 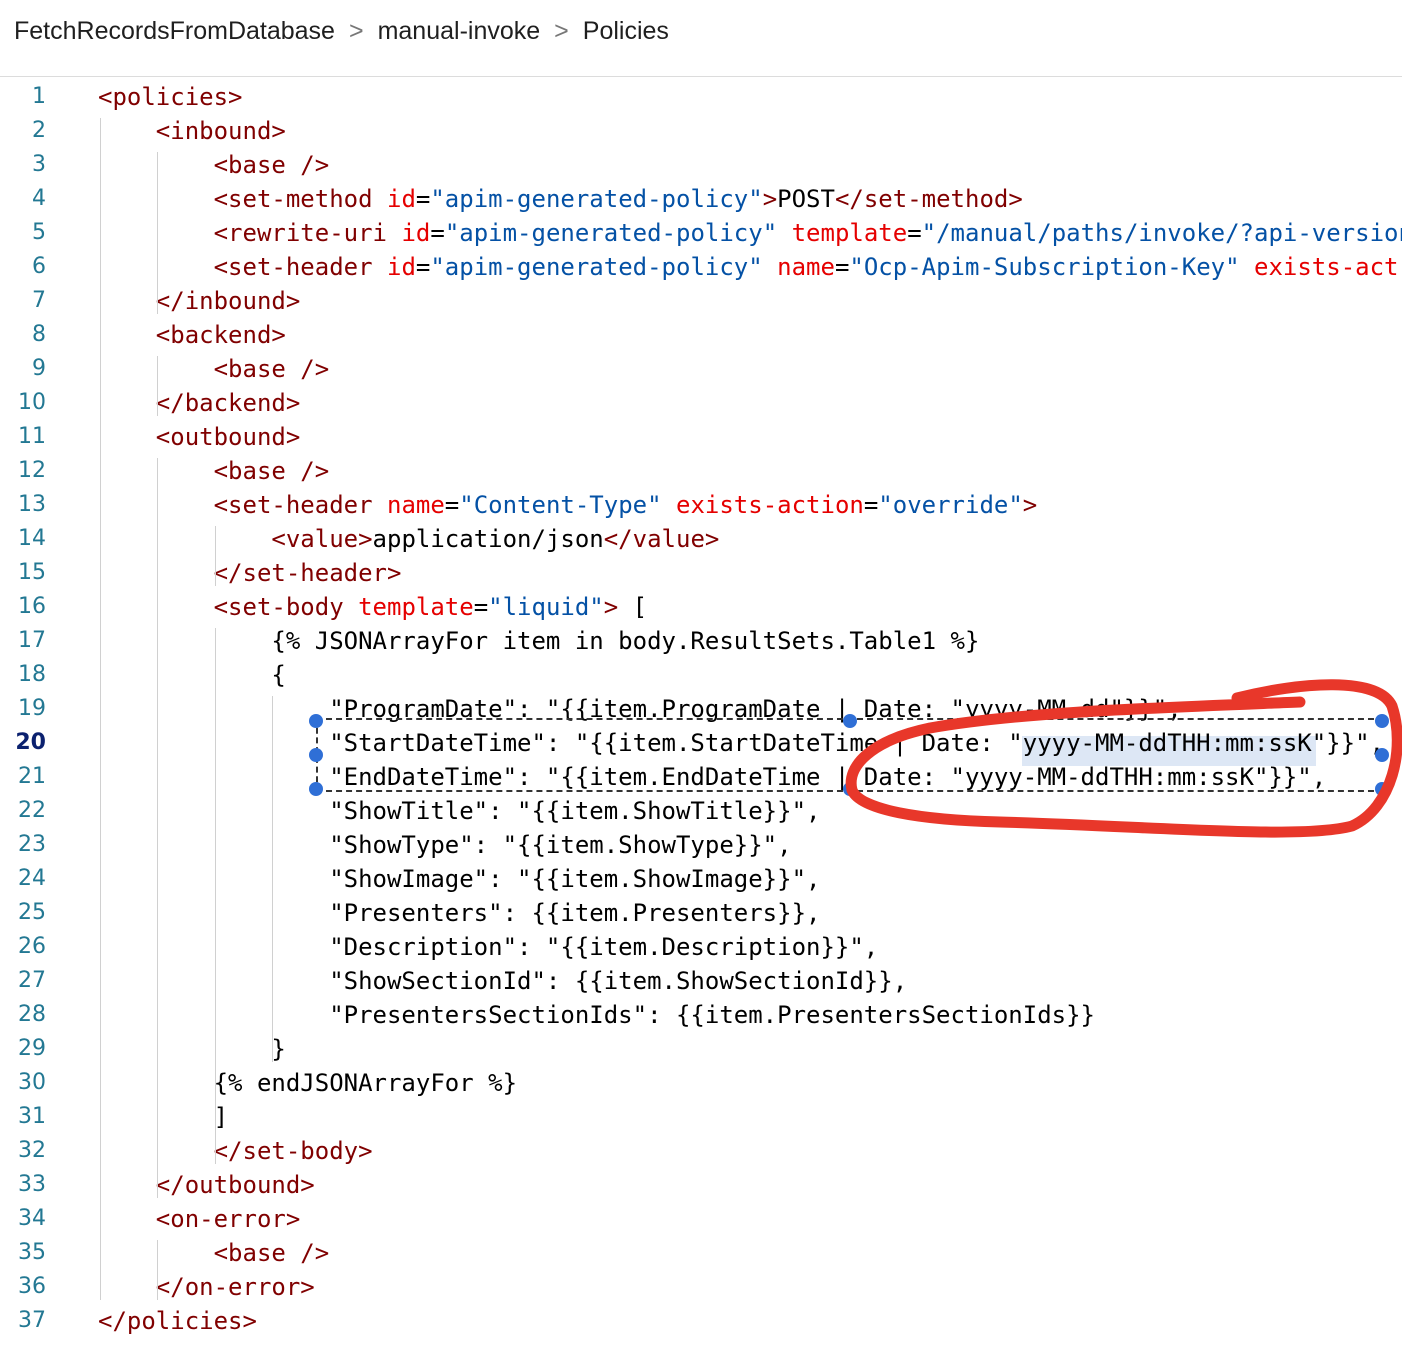 What do you see at coordinates (701, 1151) in the screenshot?
I see `code-line: 32 </set-body>` at bounding box center [701, 1151].